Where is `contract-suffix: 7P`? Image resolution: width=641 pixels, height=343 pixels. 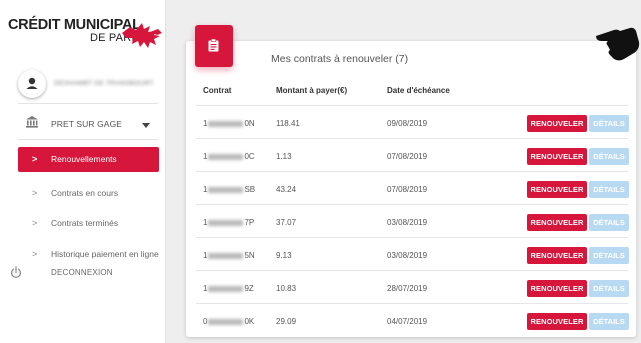 contract-suffix: 7P is located at coordinates (249, 222).